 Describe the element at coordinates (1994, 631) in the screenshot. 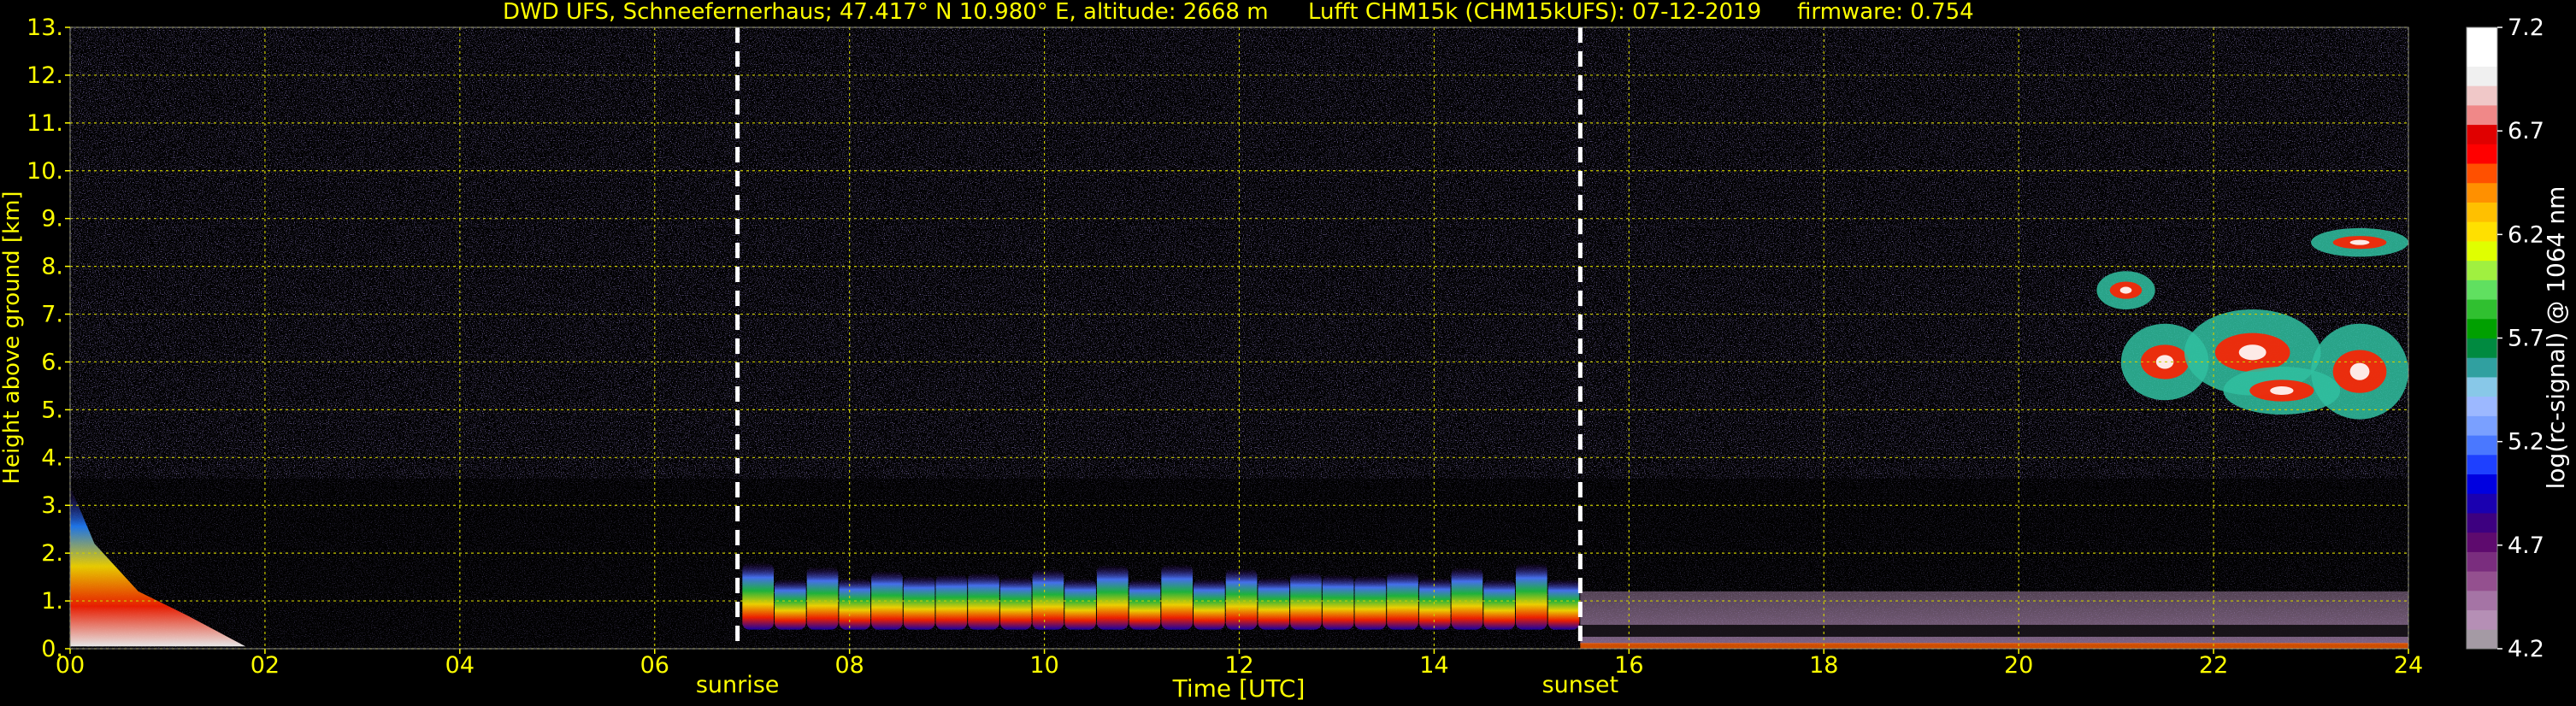

I see `residual-gap` at that location.